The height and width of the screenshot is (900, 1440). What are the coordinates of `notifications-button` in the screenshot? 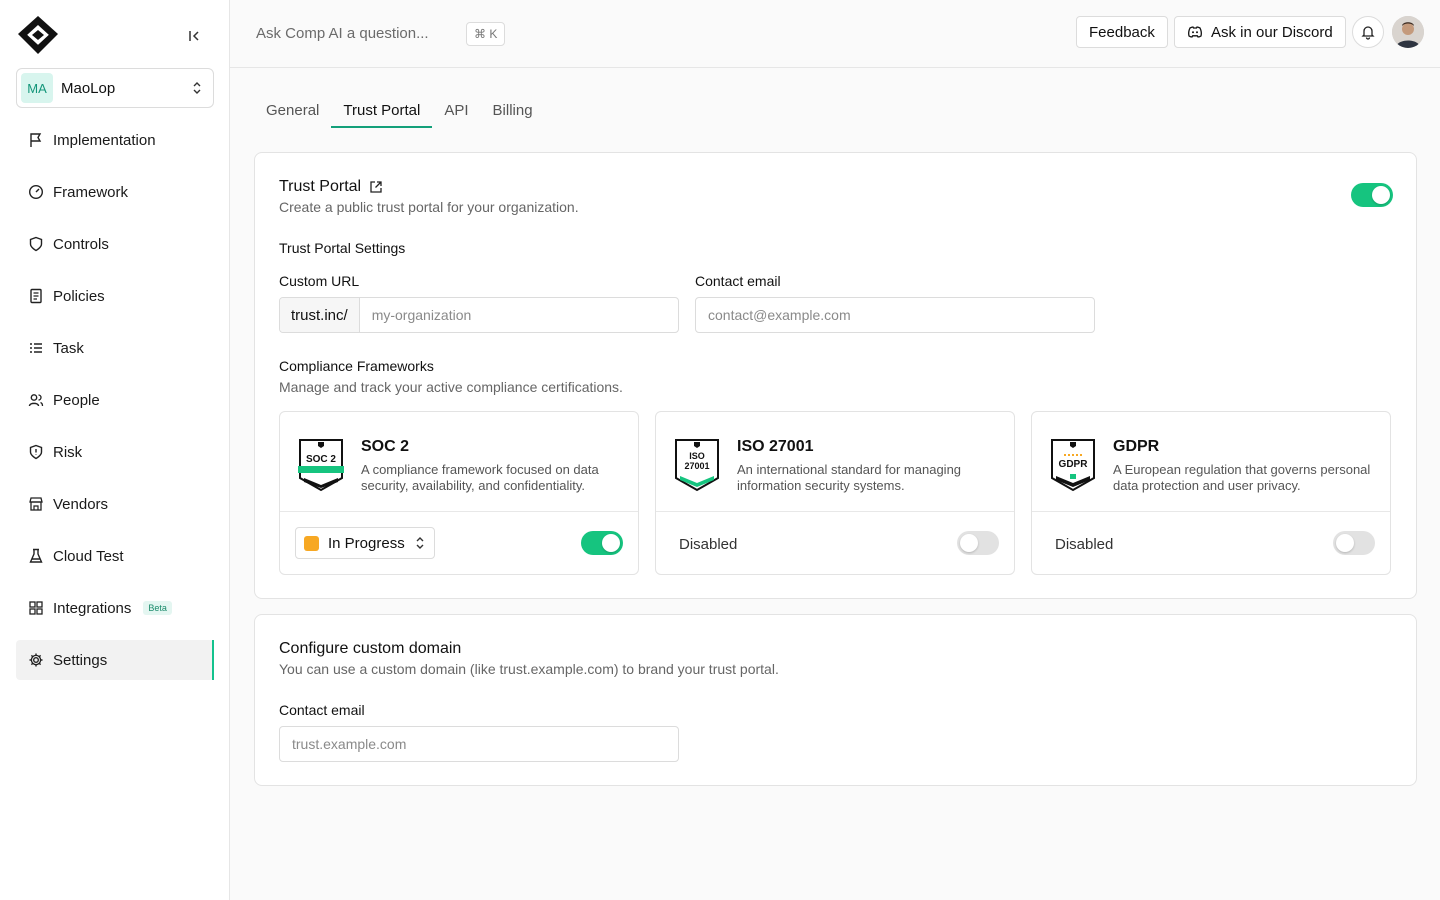 It's located at (1368, 32).